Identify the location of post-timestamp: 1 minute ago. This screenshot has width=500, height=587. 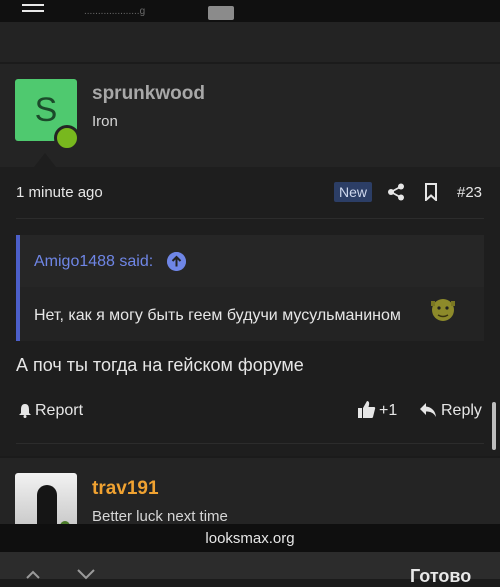
(59, 192).